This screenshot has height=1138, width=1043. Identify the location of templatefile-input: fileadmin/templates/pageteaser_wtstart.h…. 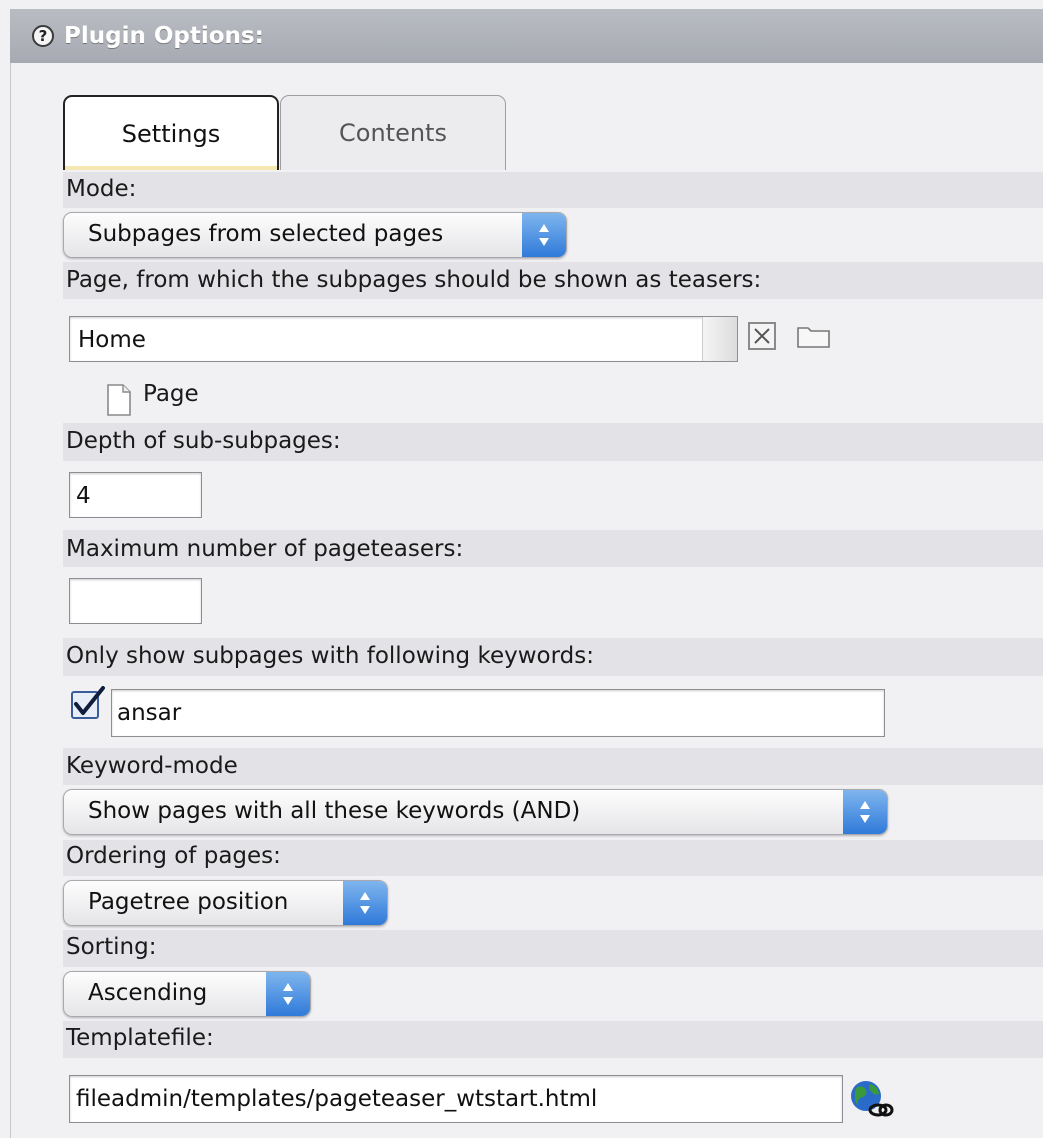
(456, 1099).